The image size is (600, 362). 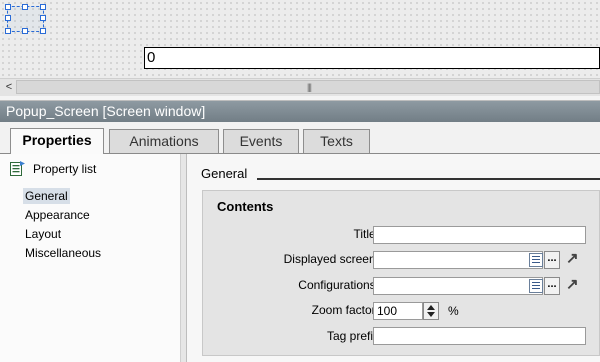 What do you see at coordinates (25, 19) in the screenshot?
I see `selected-object-frame` at bounding box center [25, 19].